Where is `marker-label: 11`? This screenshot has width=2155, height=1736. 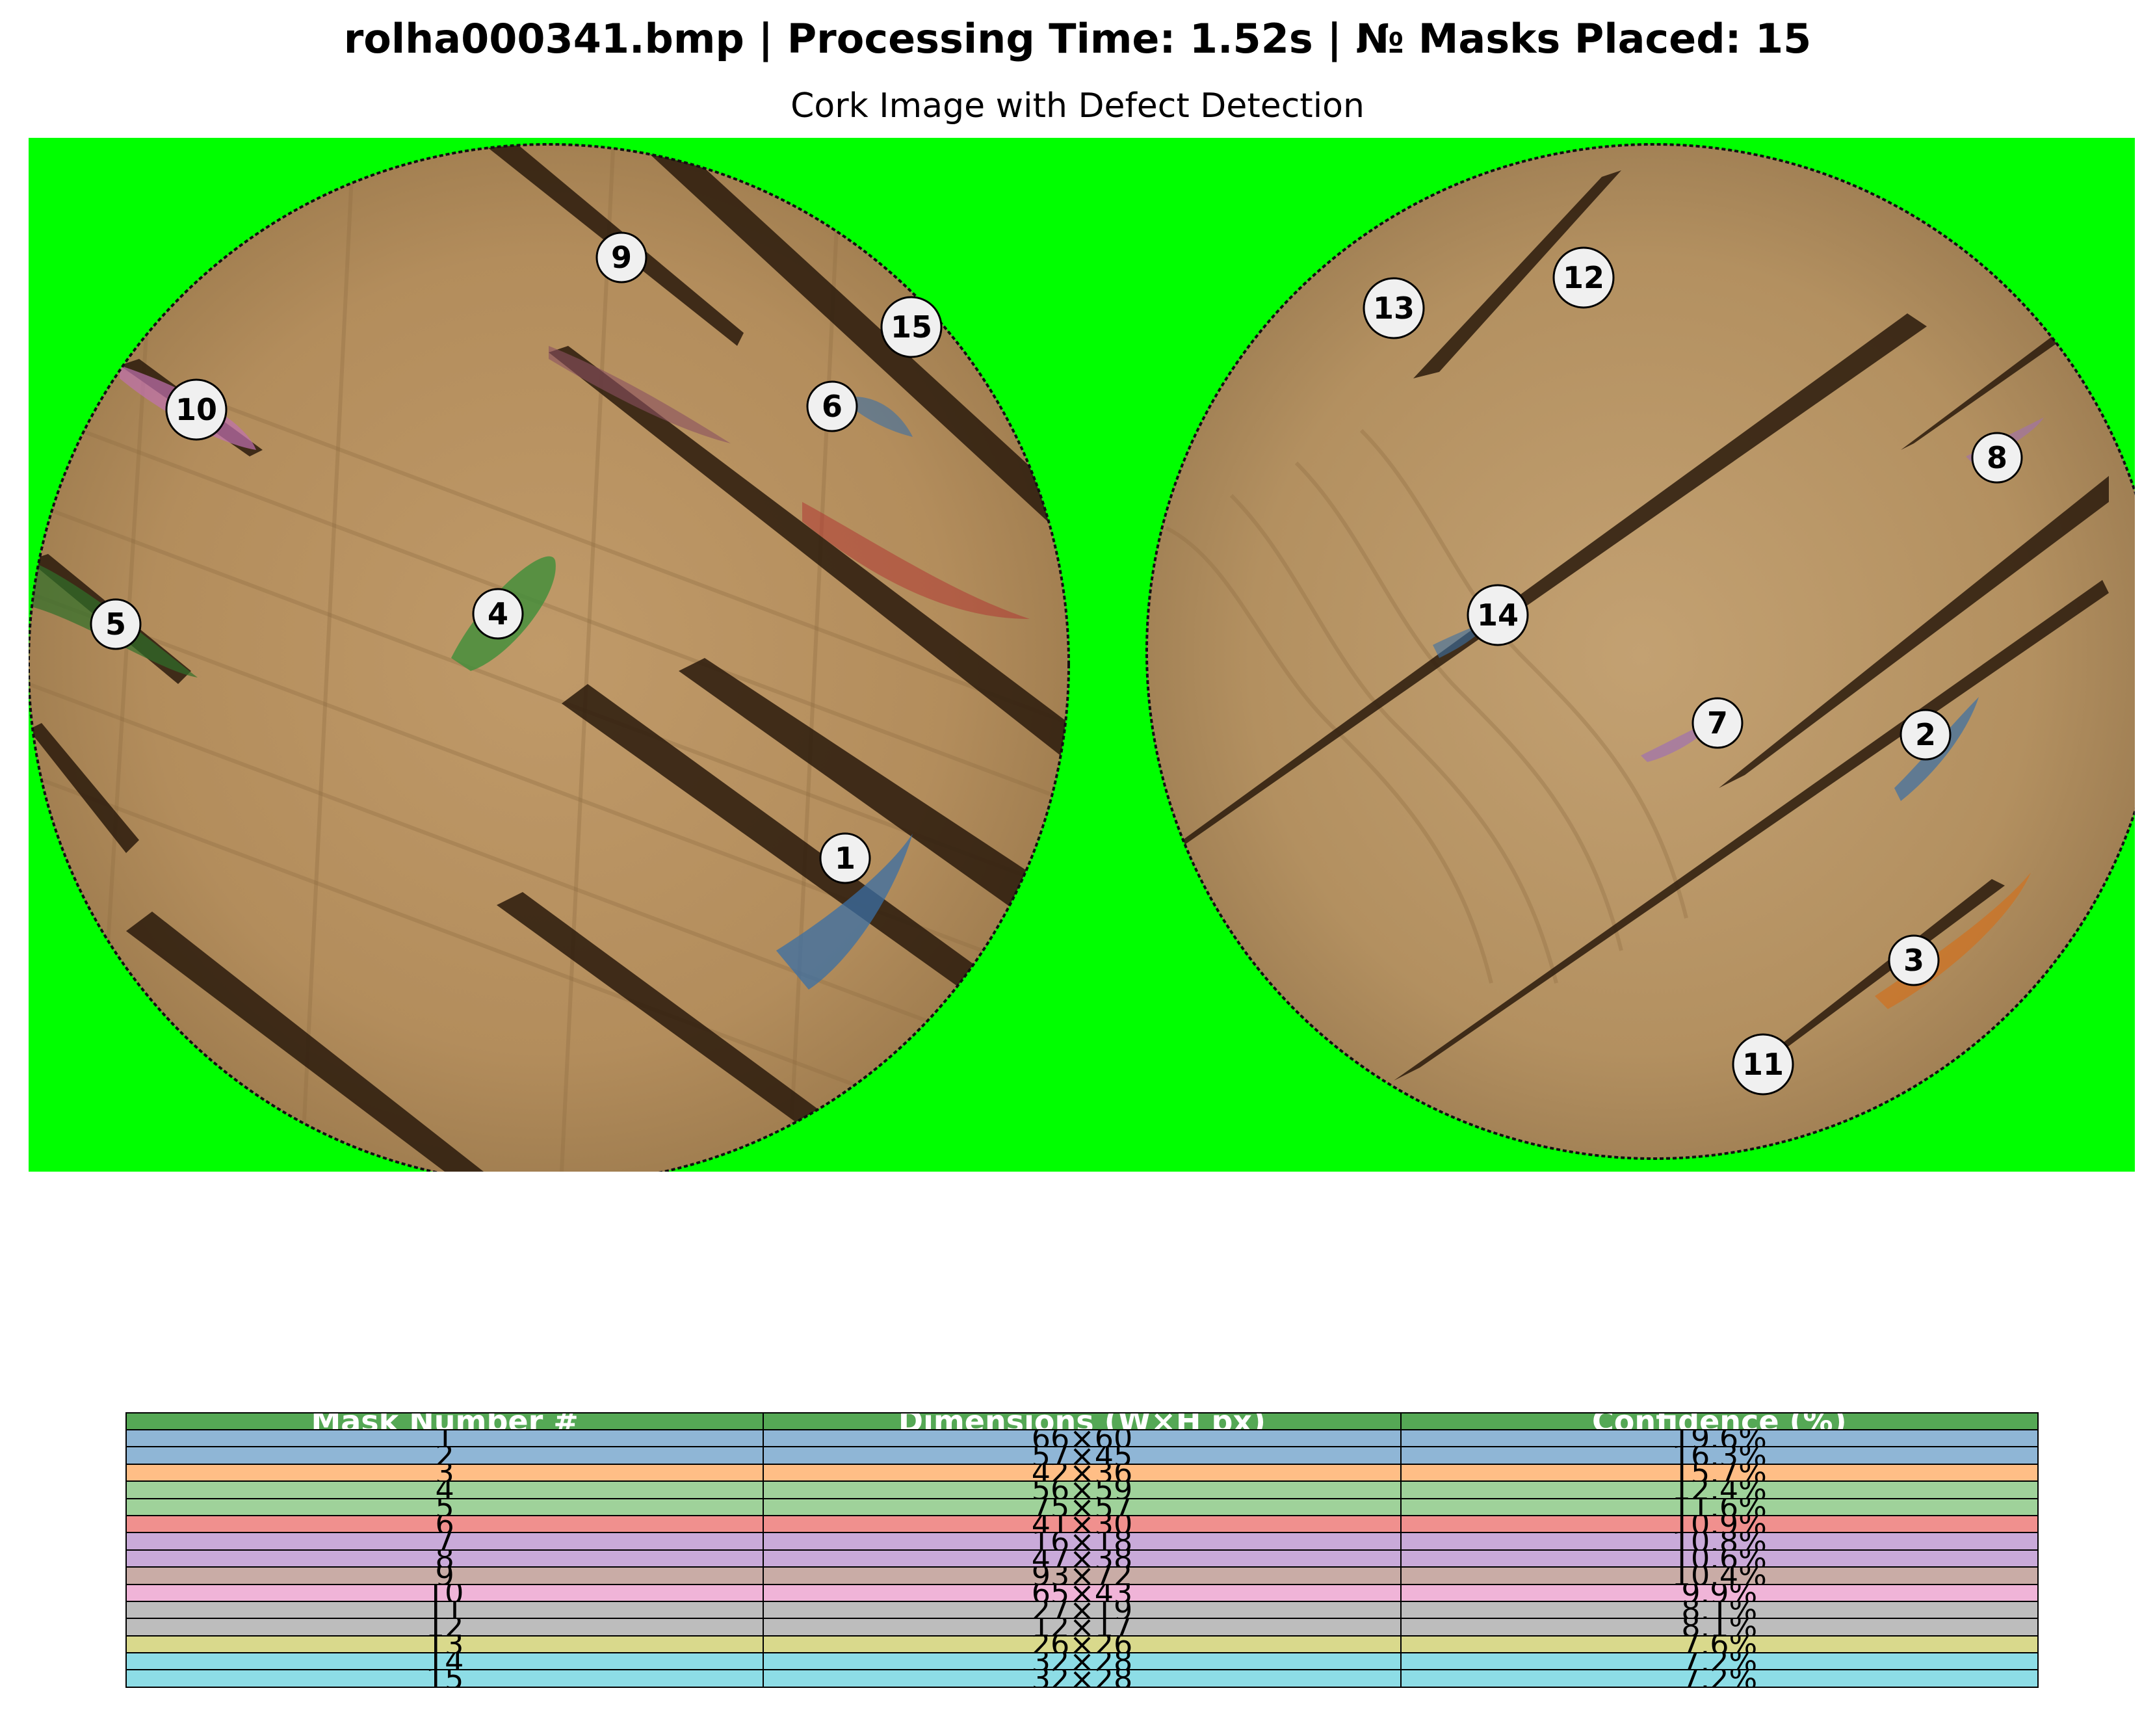 marker-label: 11 is located at coordinates (1763, 1064).